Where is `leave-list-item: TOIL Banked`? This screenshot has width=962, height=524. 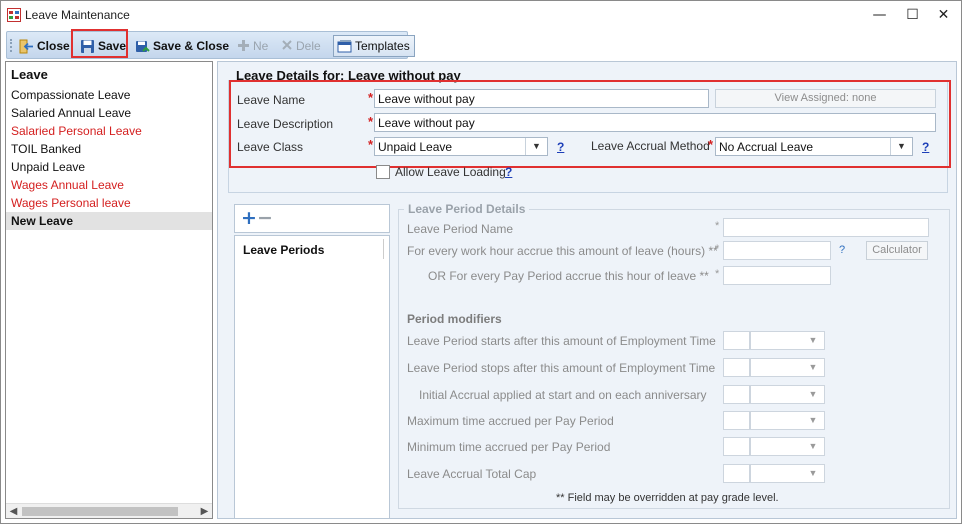
leave-list-item: TOIL Banked is located at coordinates (109, 149).